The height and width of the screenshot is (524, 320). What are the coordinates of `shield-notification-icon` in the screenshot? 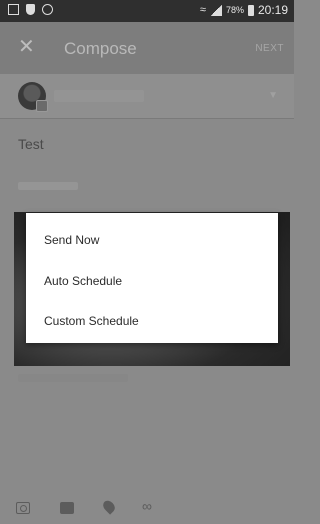 It's located at (30, 9).